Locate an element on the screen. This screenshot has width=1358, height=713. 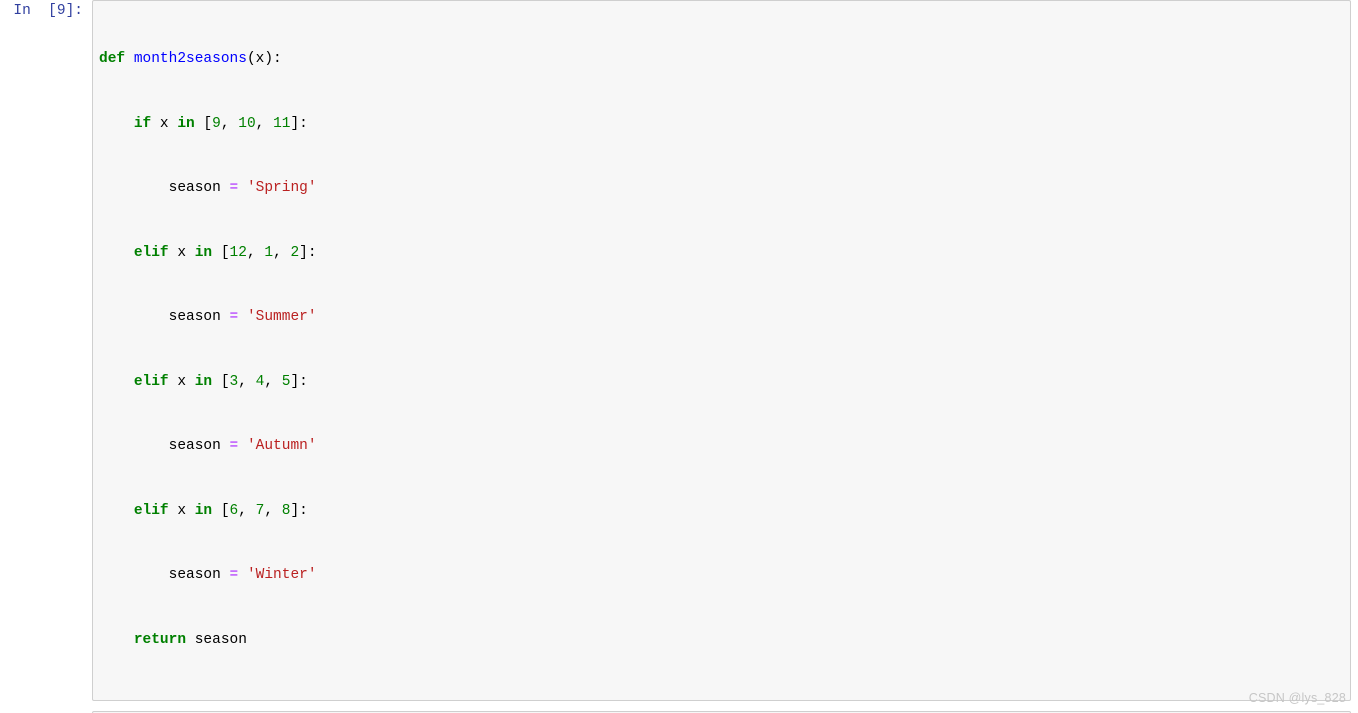
code-line: elif x in [12, 1, 2]: is located at coordinates (225, 252).